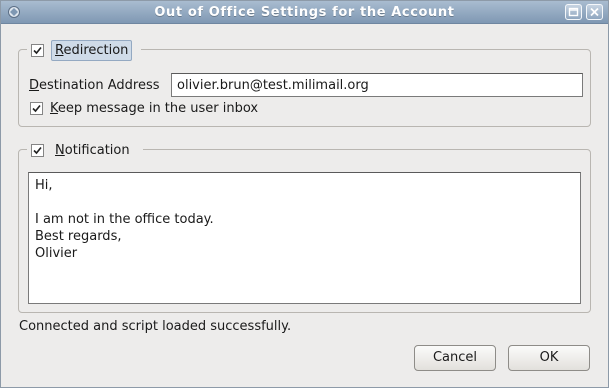  Describe the element at coordinates (37, 50) in the screenshot. I see `redirection-checkbox` at that location.